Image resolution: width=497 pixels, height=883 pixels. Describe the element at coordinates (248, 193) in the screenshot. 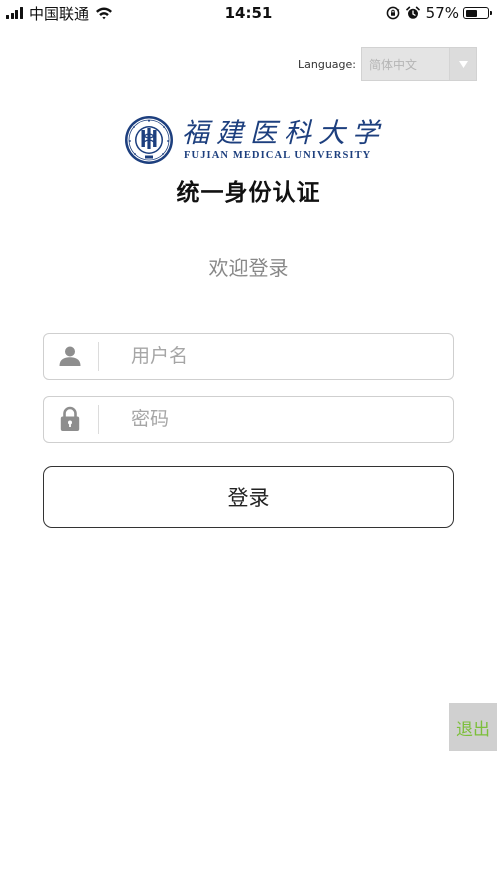

I see `page-subtitle: 统一身份认证` at that location.